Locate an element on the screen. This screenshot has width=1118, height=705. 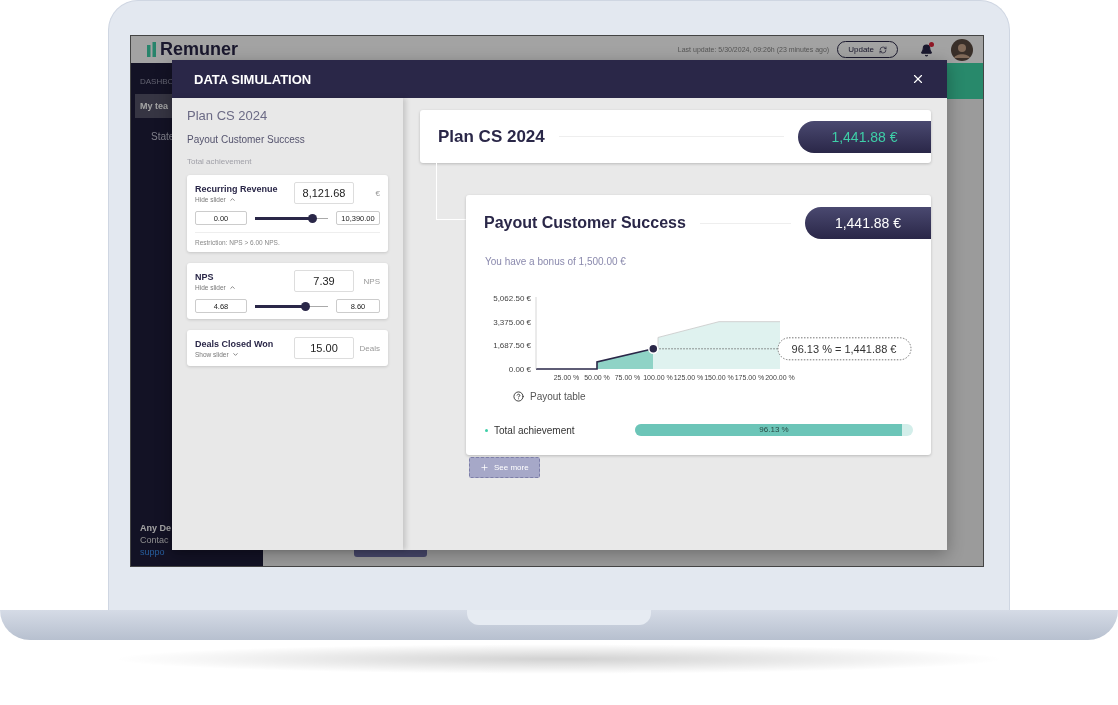
current-point-marker is located at coordinates (653, 349).